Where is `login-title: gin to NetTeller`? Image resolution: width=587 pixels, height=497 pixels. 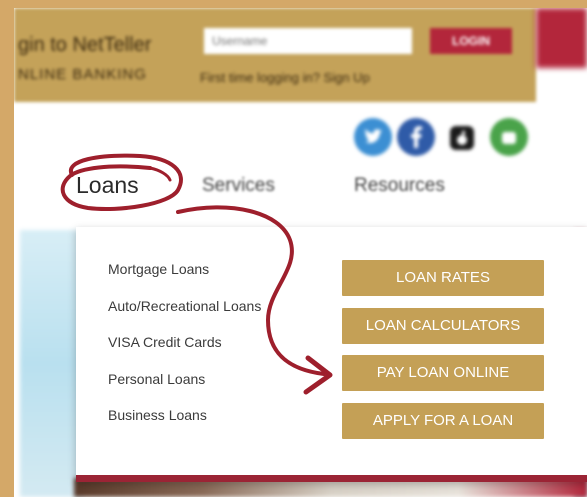 login-title: gin to NetTeller is located at coordinates (85, 45).